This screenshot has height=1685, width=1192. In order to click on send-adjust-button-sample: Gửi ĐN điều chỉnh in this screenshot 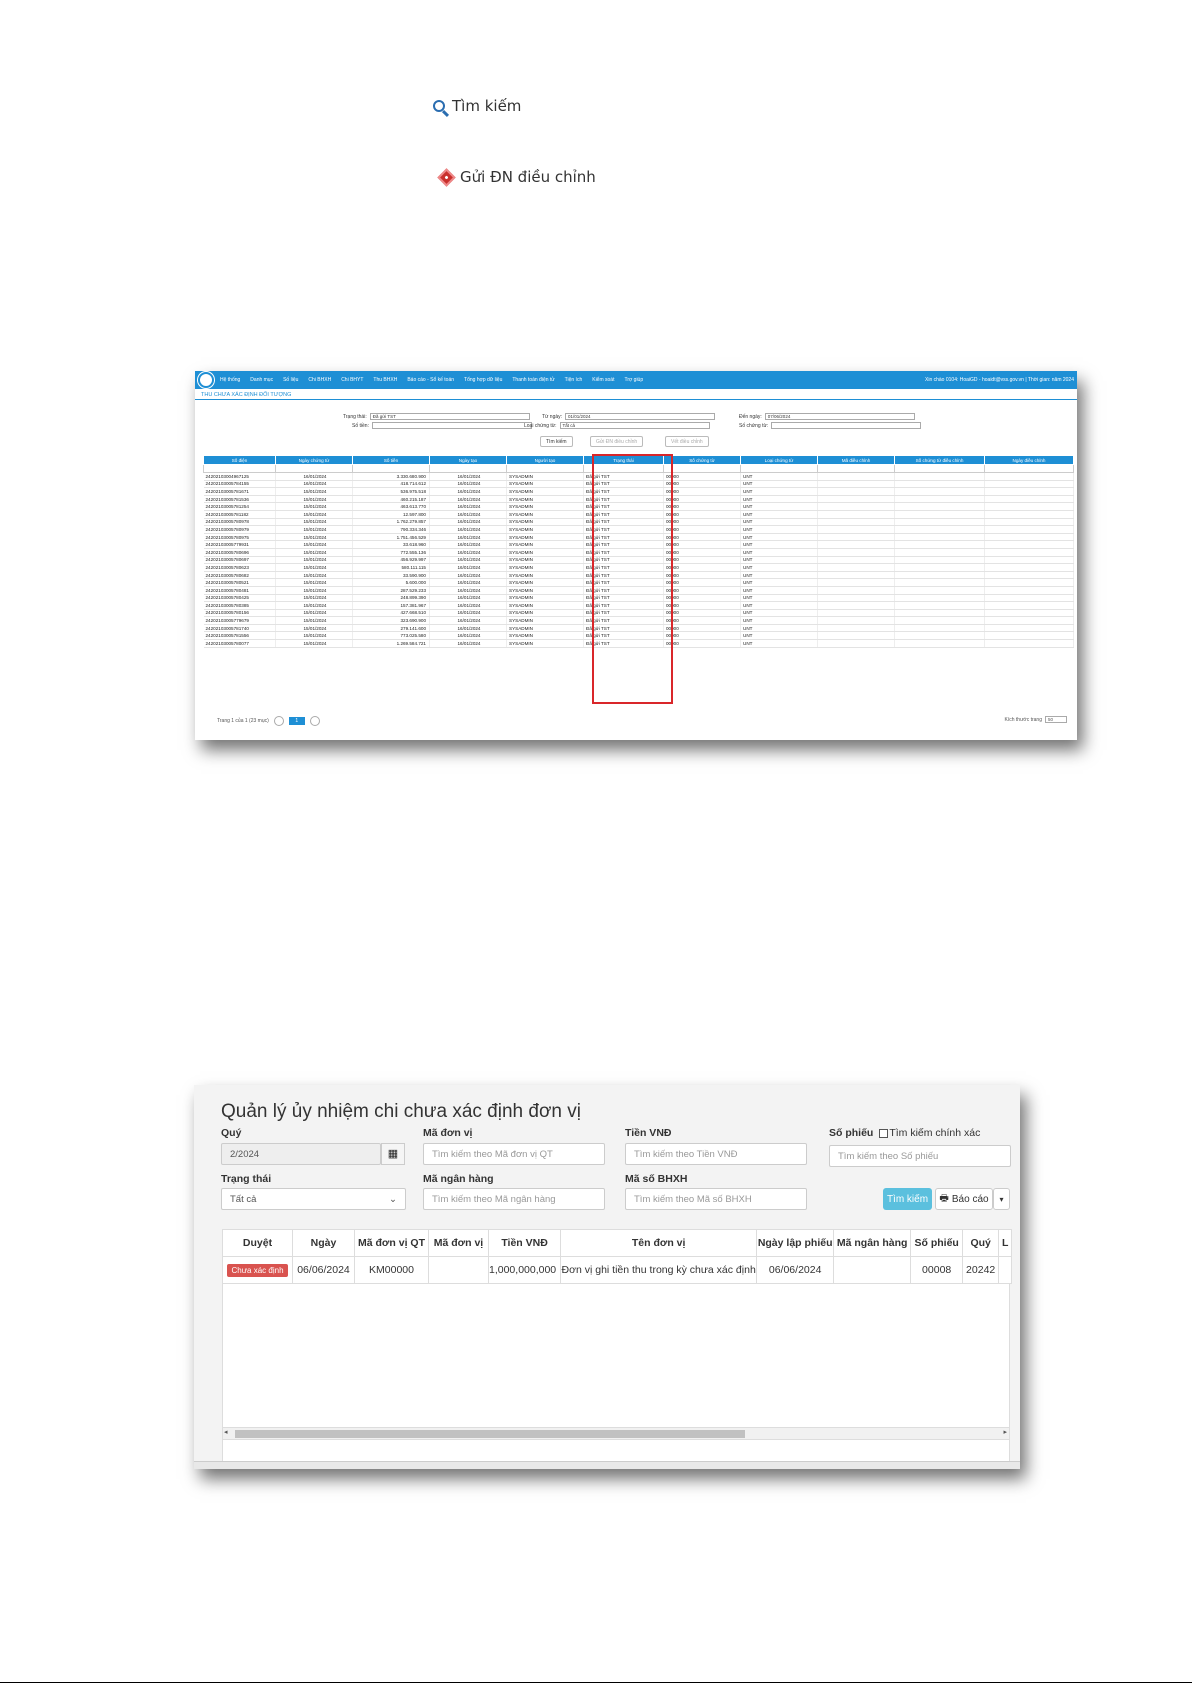, I will do `click(516, 177)`.